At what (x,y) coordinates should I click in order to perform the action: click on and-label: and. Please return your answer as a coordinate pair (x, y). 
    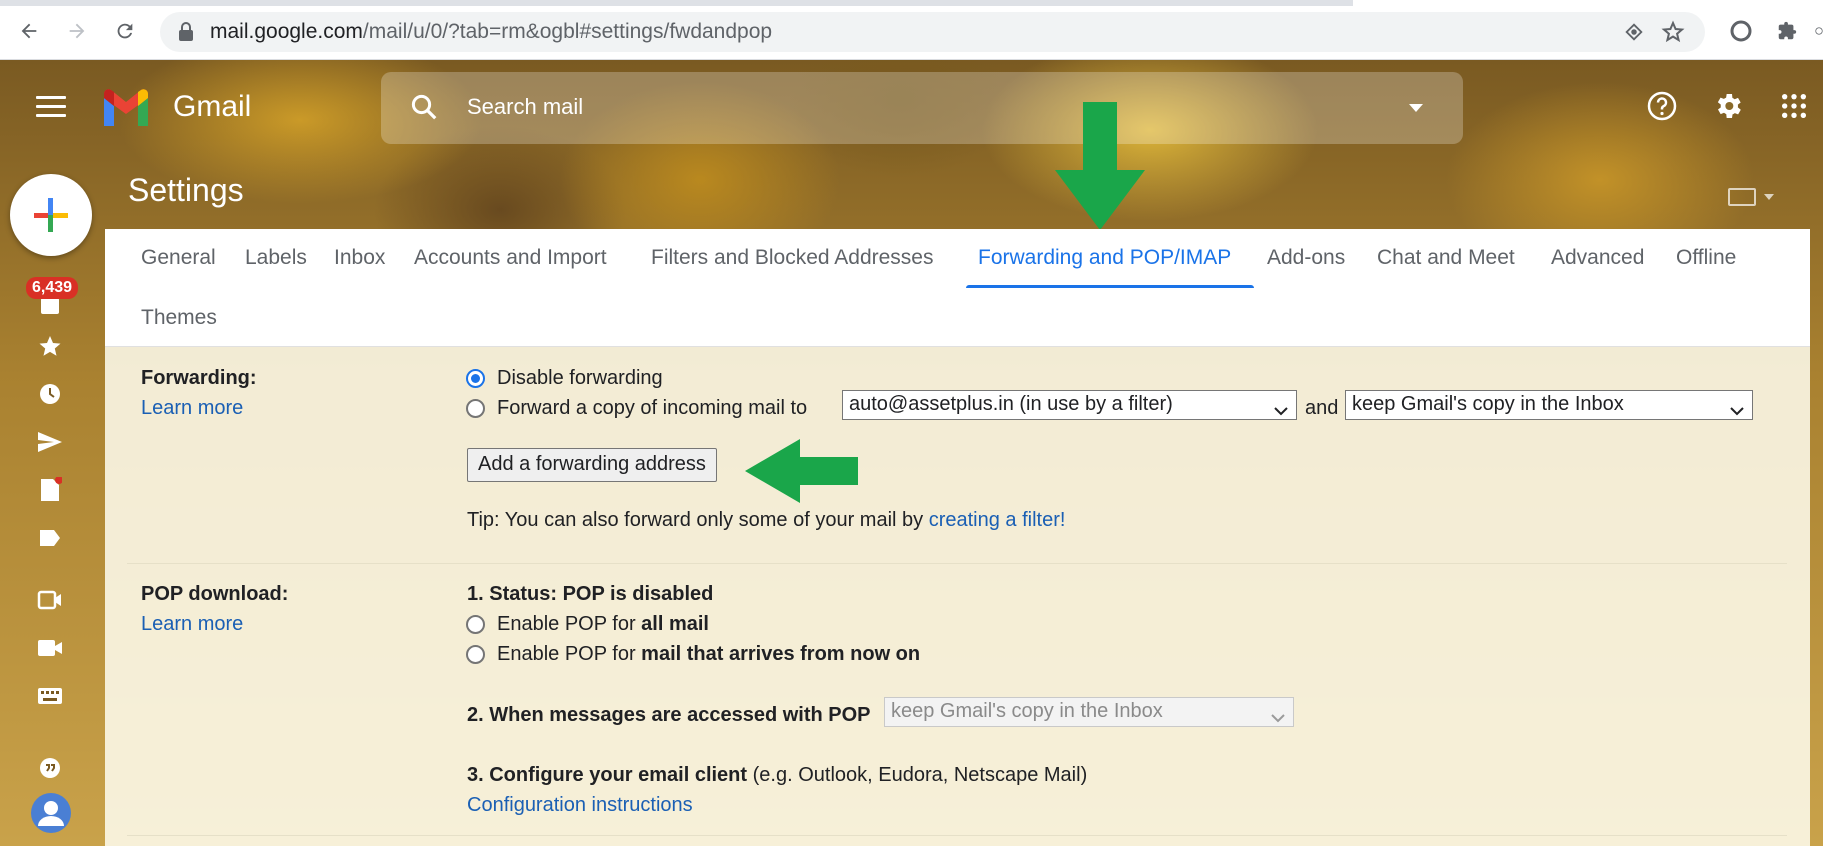
    Looking at the image, I should click on (1322, 408).